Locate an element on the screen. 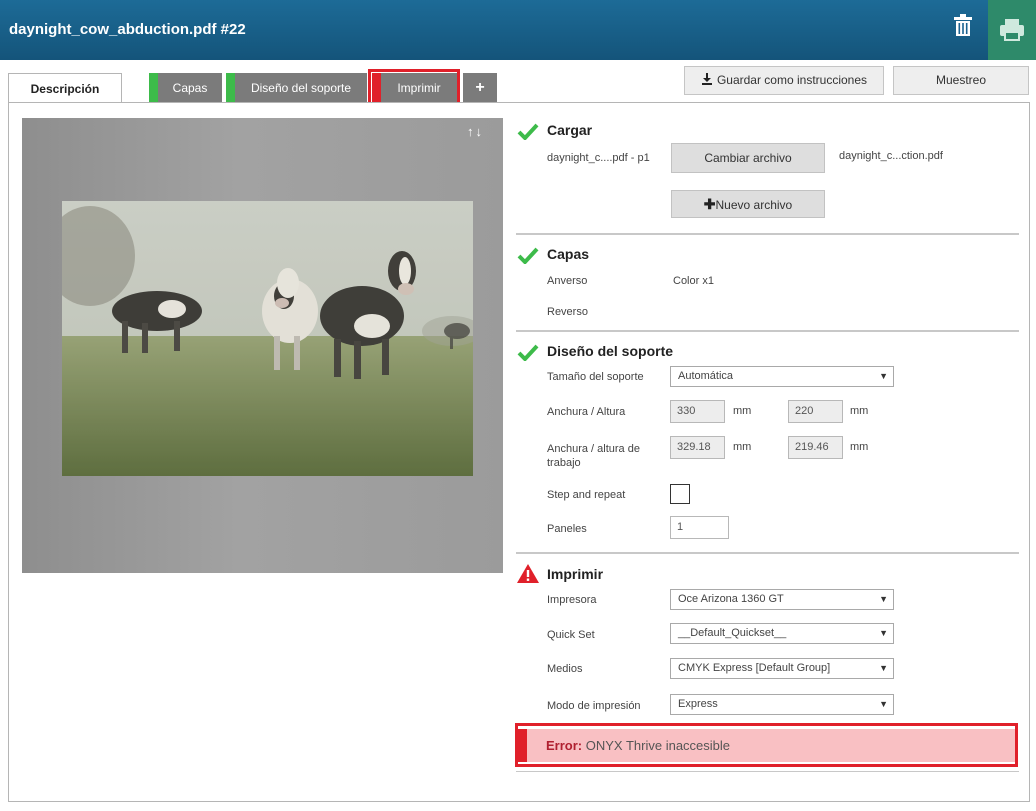 This screenshot has height=811, width=1036. sample-label: Muestreo is located at coordinates (961, 80).